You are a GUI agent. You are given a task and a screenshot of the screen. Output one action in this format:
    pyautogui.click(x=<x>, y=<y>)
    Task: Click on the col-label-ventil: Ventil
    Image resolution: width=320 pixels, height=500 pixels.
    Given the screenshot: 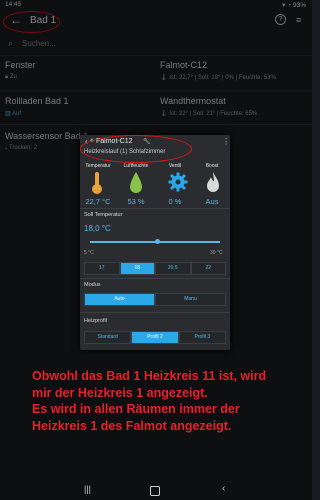 What is the action you would take?
    pyautogui.click(x=175, y=166)
    